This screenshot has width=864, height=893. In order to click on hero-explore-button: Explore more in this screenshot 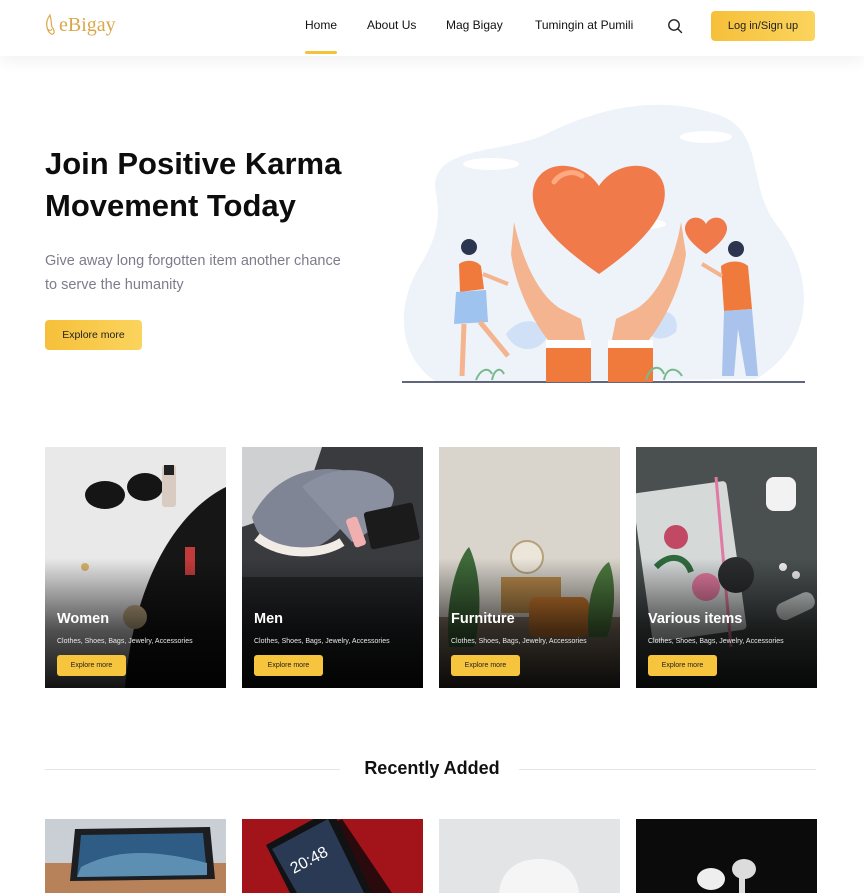, I will do `click(93, 335)`.